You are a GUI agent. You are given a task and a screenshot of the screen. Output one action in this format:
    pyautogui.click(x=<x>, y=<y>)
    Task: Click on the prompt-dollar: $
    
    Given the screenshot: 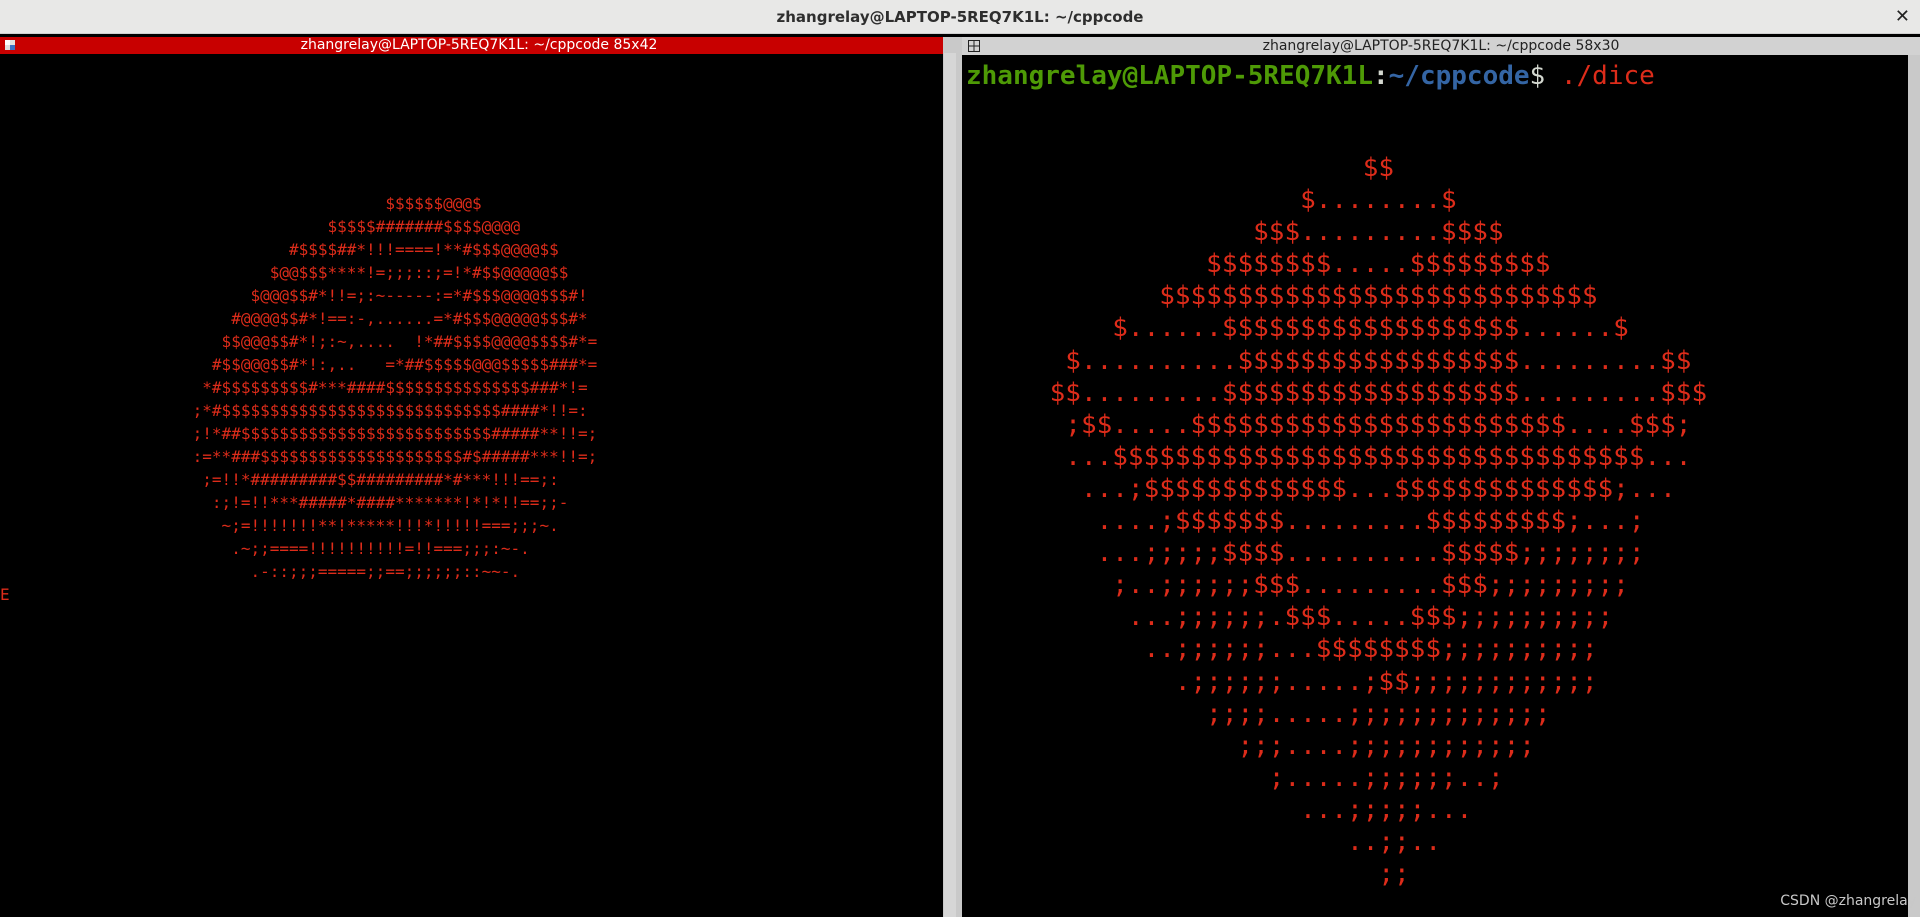 What is the action you would take?
    pyautogui.click(x=1537, y=76)
    